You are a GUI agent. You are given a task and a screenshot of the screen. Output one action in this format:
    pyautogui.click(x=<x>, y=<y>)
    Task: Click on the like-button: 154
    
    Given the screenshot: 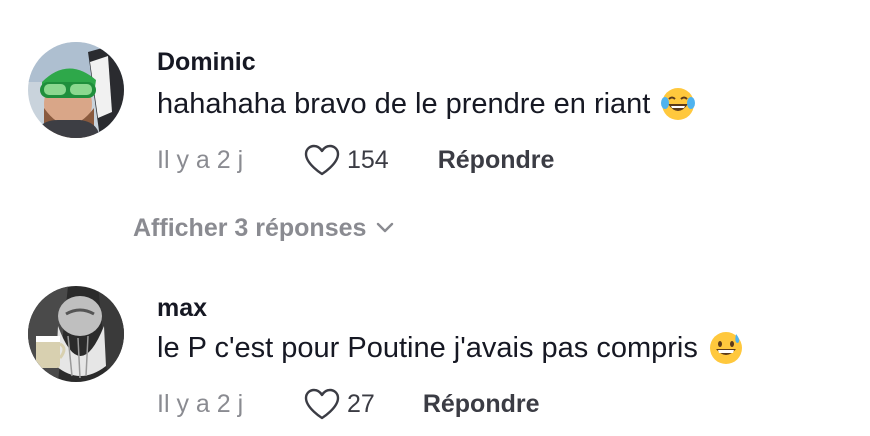 What is the action you would take?
    pyautogui.click(x=346, y=160)
    